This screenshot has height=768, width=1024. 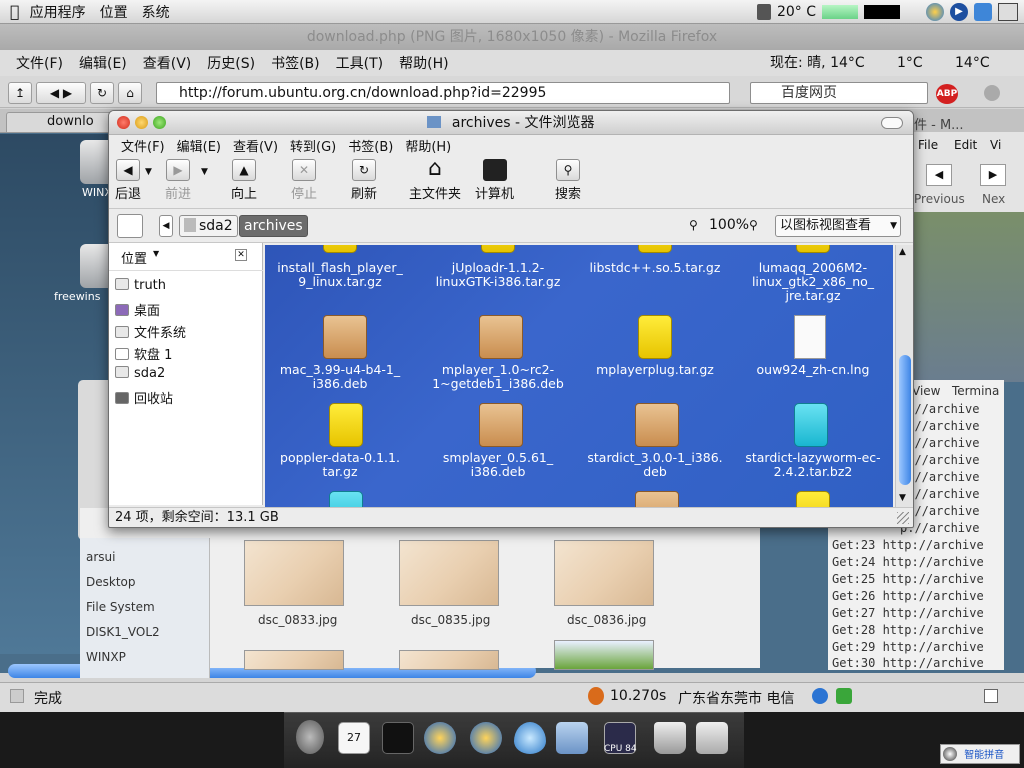 I want to click on maximize-icon, so click(x=159, y=122).